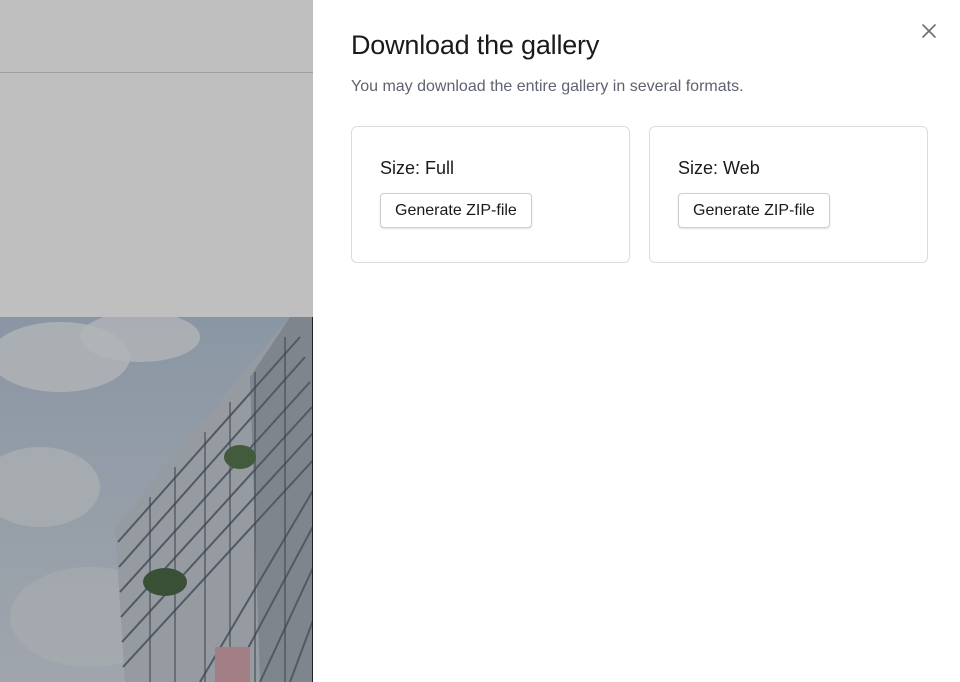  What do you see at coordinates (754, 210) in the screenshot?
I see `generate-zip-web-button: Generate ZIP-file` at bounding box center [754, 210].